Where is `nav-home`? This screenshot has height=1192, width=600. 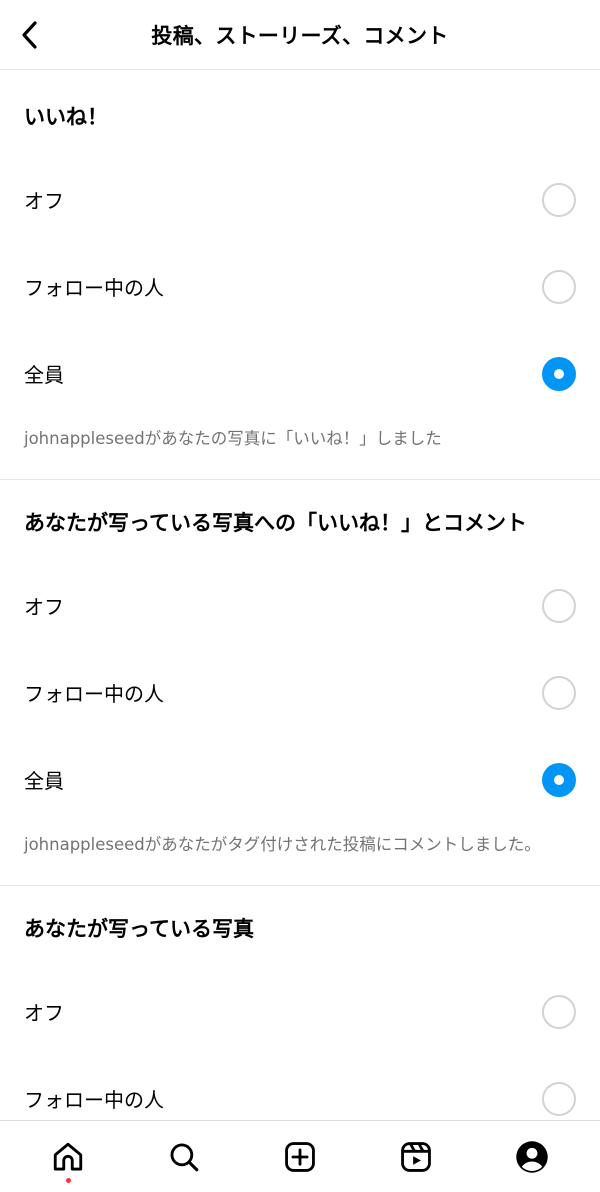
nav-home is located at coordinates (68, 1157).